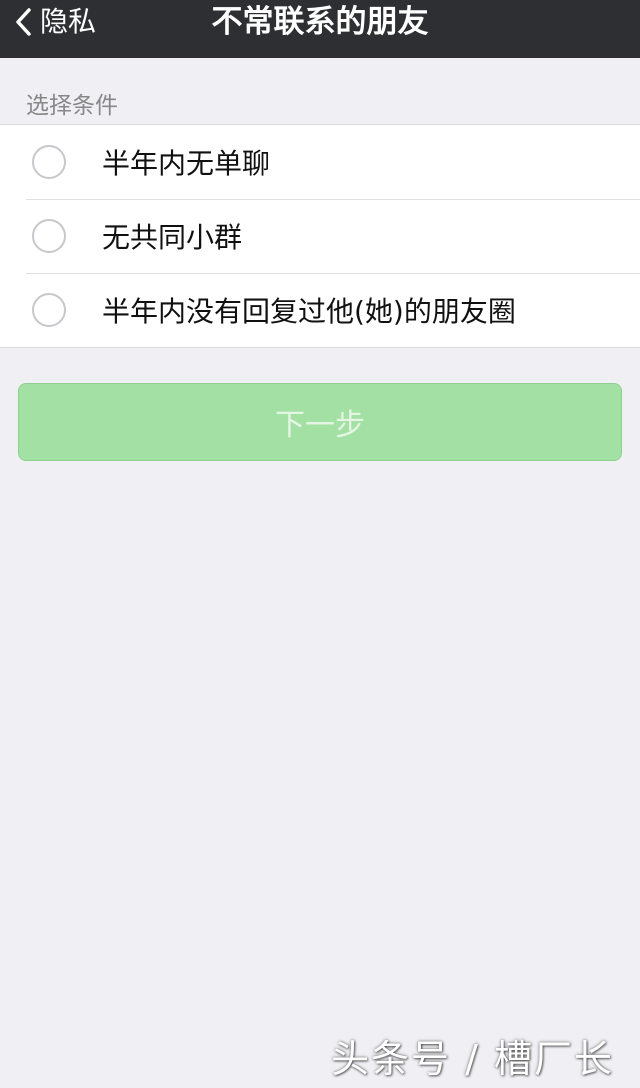 The height and width of the screenshot is (1088, 640). Describe the element at coordinates (68, 21) in the screenshot. I see `back-label: 隐私` at that location.